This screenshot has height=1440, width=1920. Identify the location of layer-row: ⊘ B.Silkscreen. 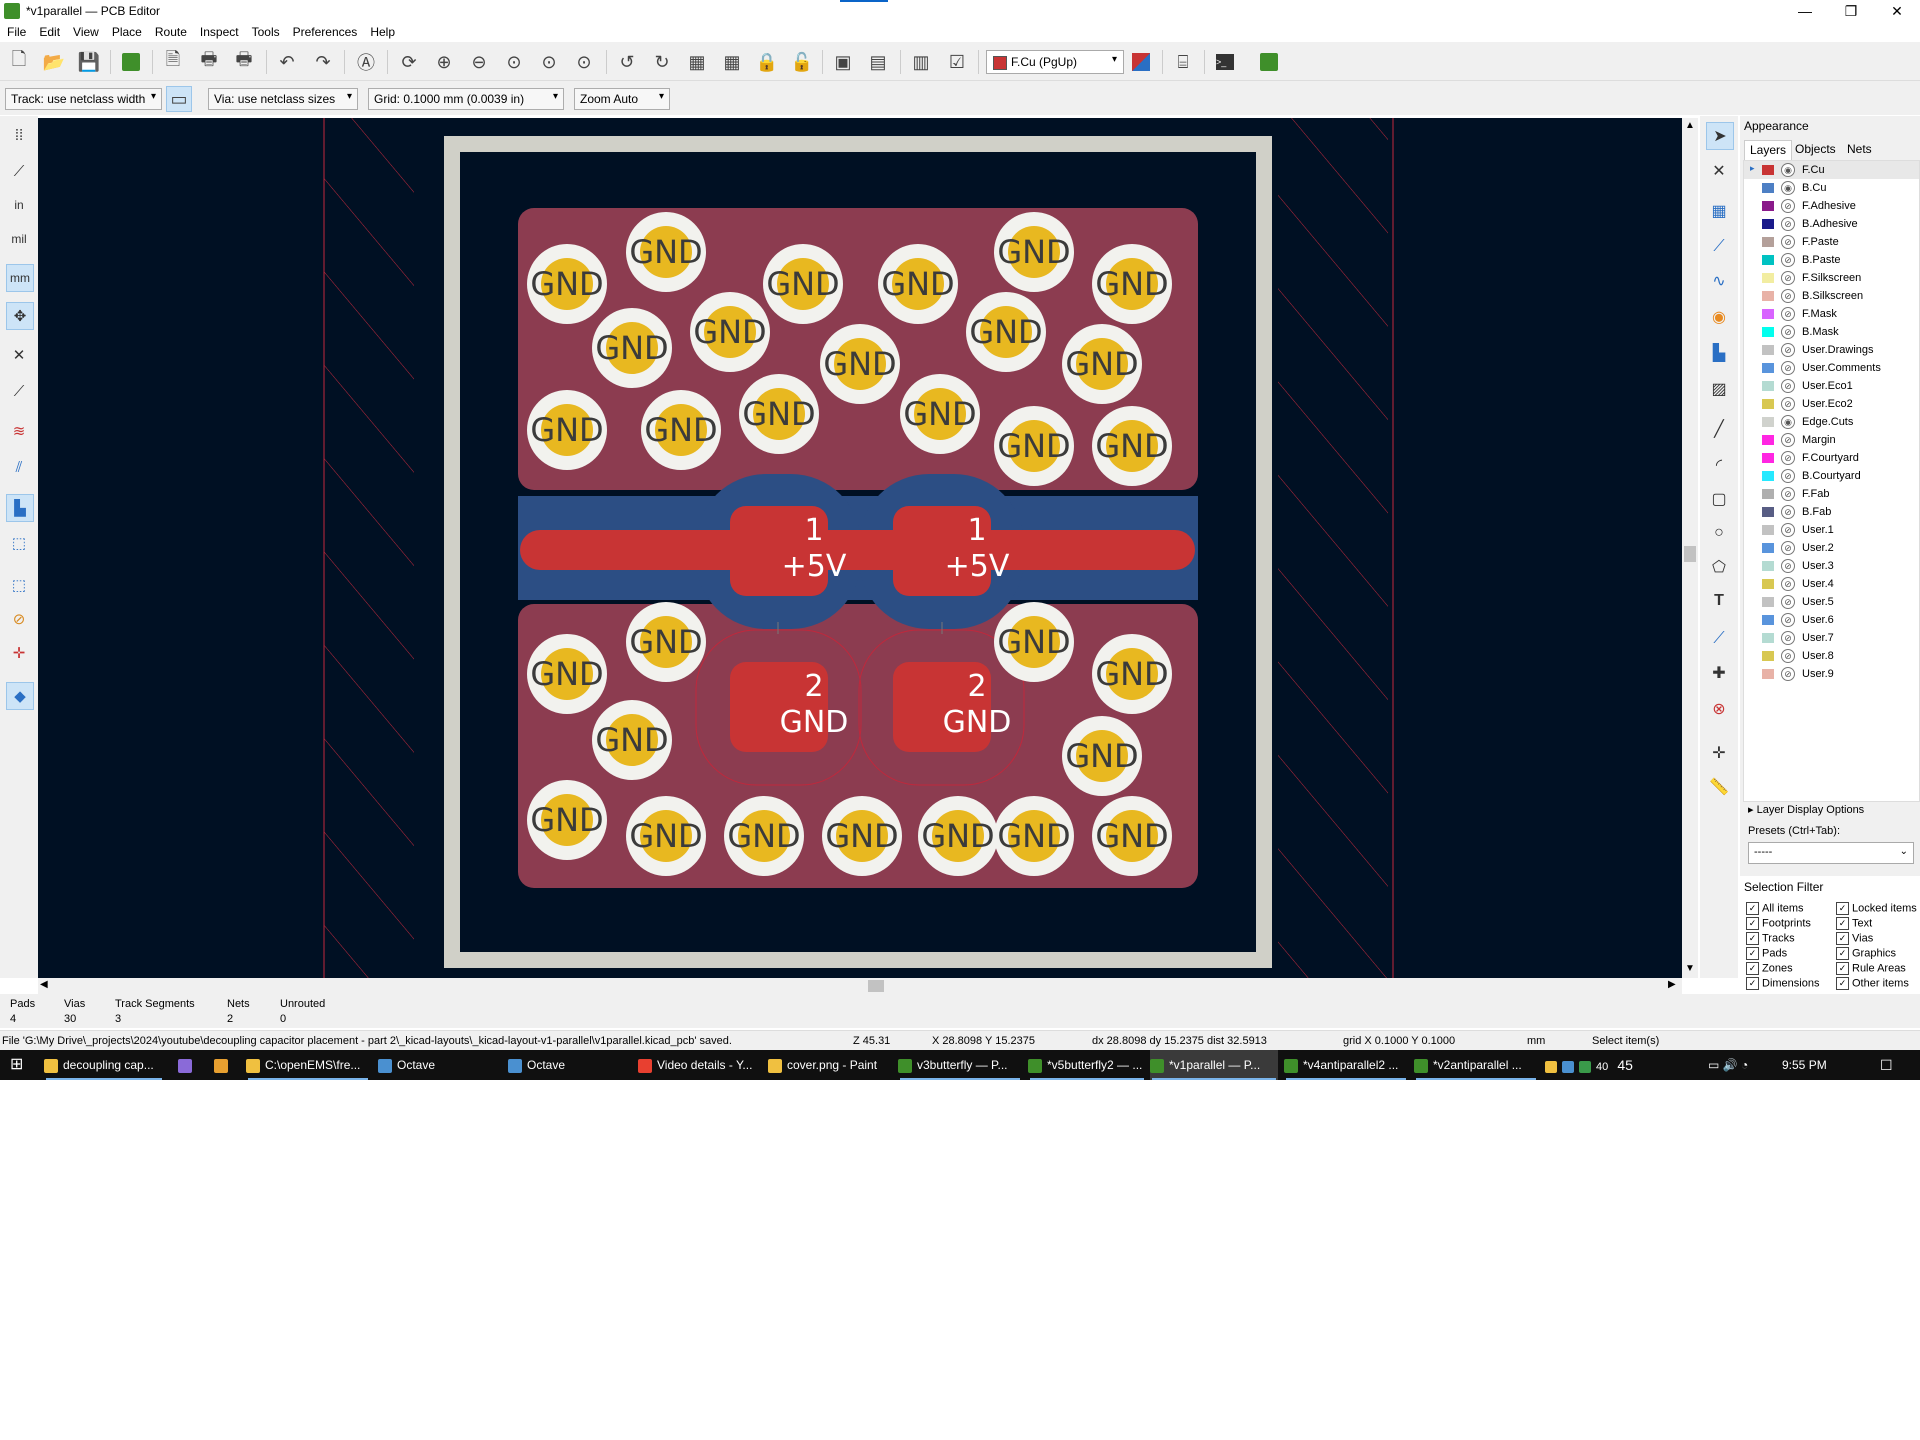
(1831, 296).